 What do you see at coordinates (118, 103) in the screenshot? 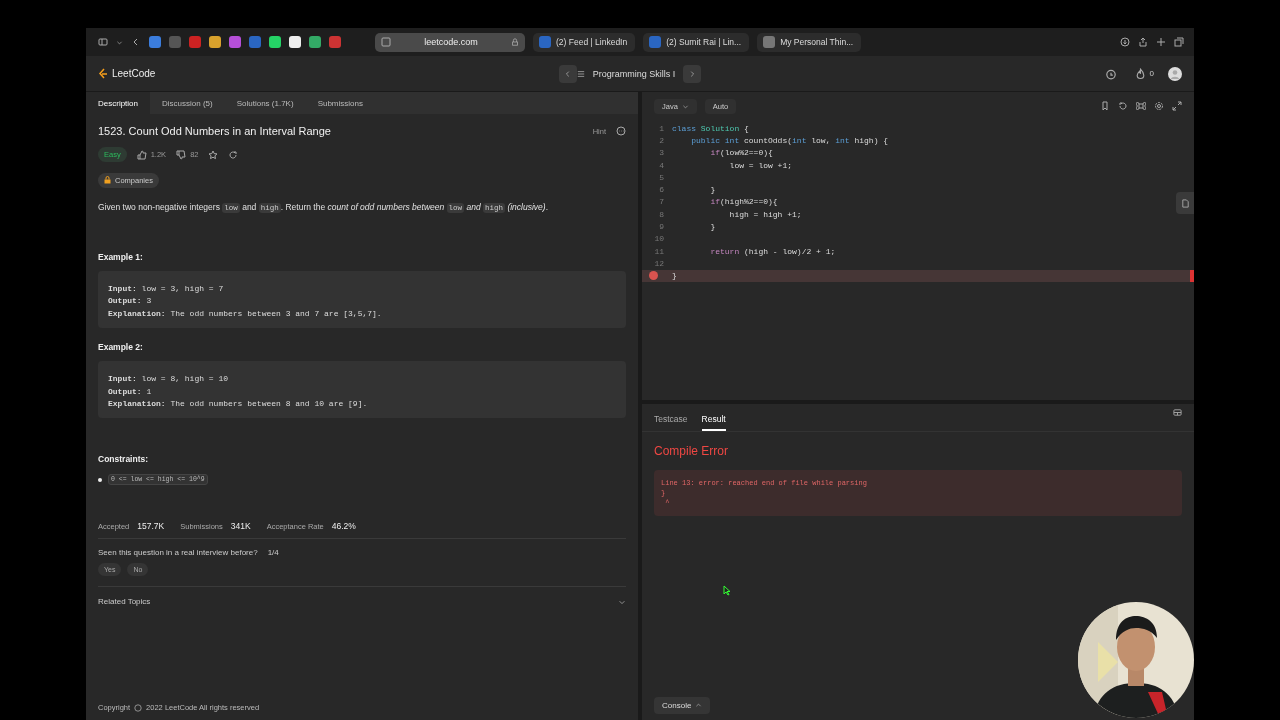
I see `panel-tab: Description` at bounding box center [118, 103].